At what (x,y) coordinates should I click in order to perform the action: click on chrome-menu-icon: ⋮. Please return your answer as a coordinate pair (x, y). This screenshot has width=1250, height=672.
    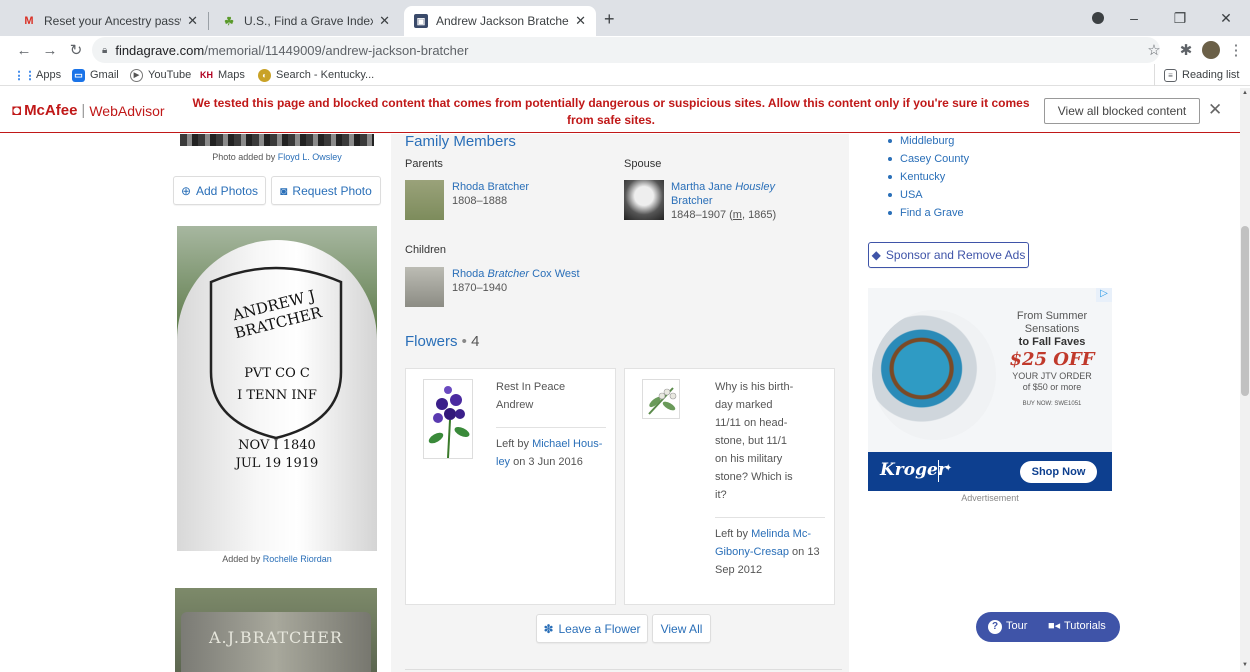
    Looking at the image, I should click on (1236, 50).